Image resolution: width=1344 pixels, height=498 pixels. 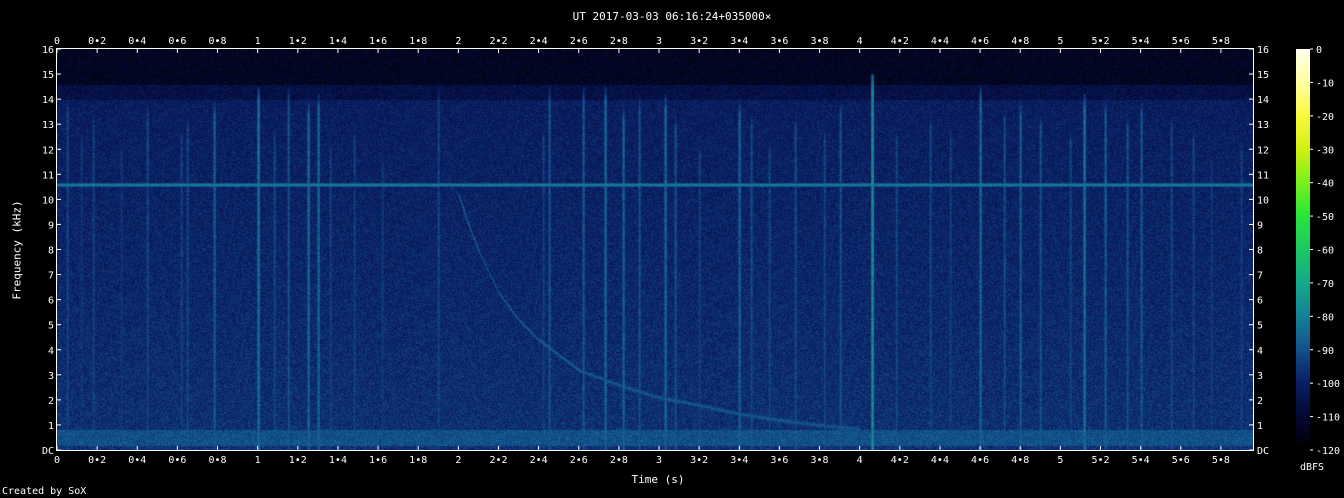 I want to click on x-tick-label-top: 1•6, so click(x=378, y=41).